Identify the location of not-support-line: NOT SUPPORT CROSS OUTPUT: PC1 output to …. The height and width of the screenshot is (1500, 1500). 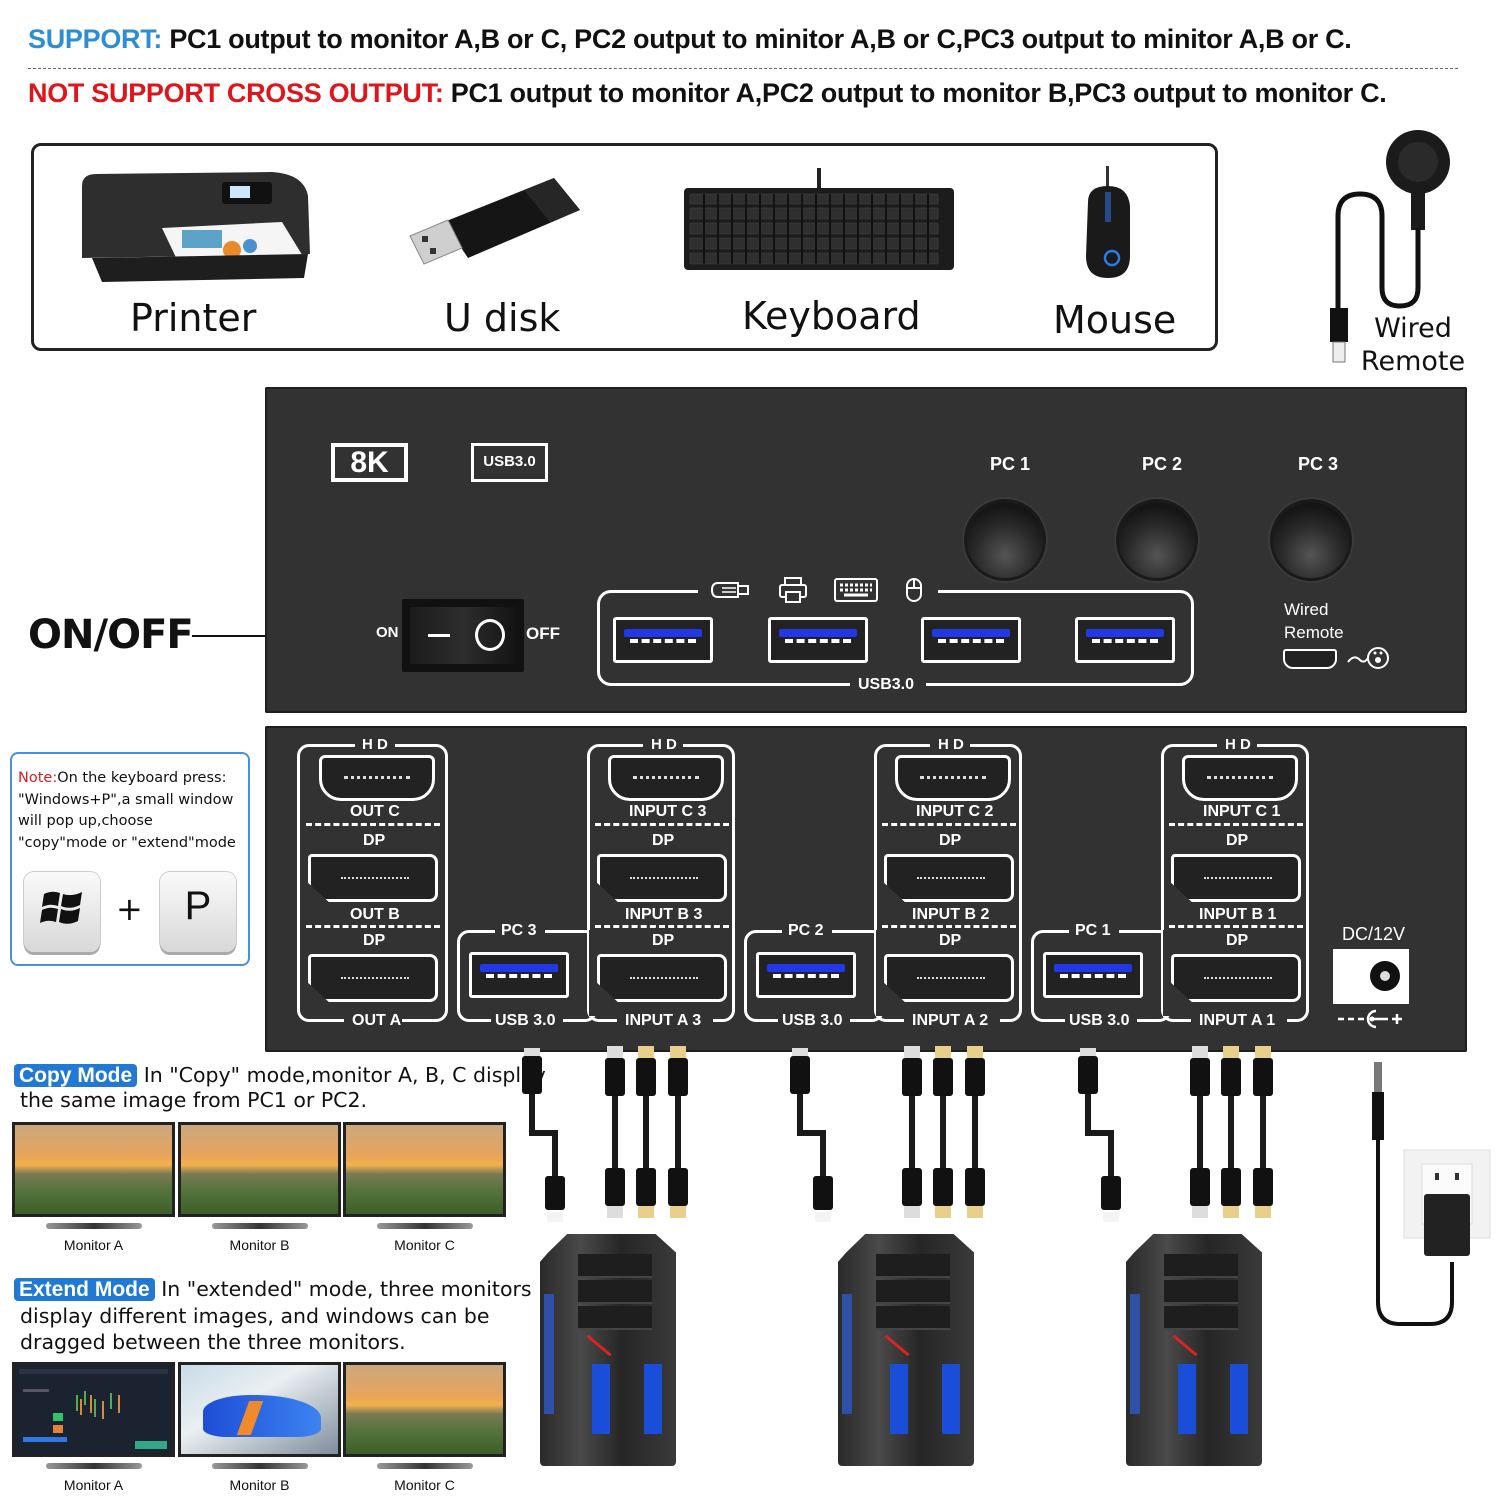
(707, 93).